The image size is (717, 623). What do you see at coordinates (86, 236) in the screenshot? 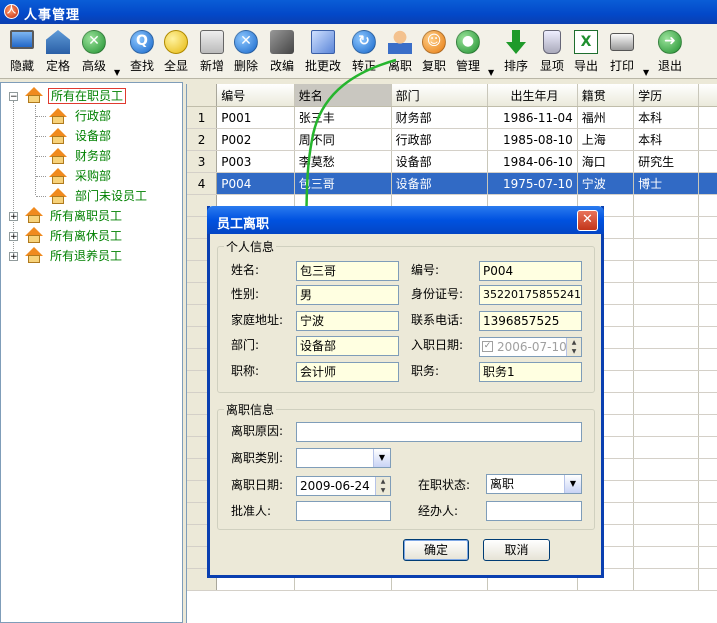
I see `tree-node-retired: 所有离休员工` at bounding box center [86, 236].